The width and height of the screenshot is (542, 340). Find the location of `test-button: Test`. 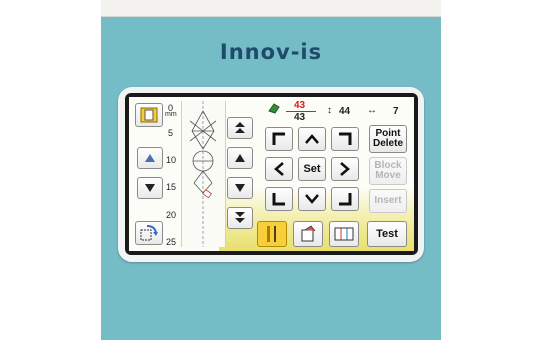

test-button: Test is located at coordinates (387, 234).